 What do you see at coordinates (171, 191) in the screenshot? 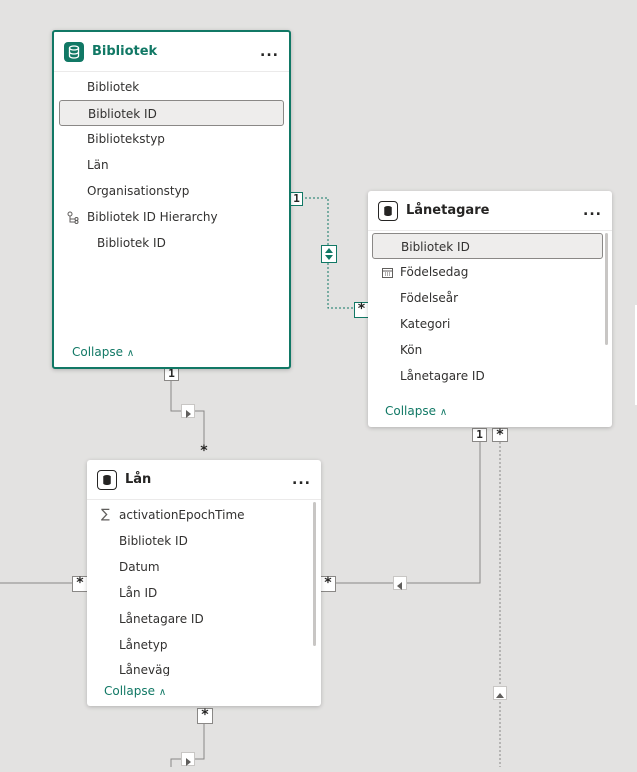
I see `field-item: Organisationstyp` at bounding box center [171, 191].